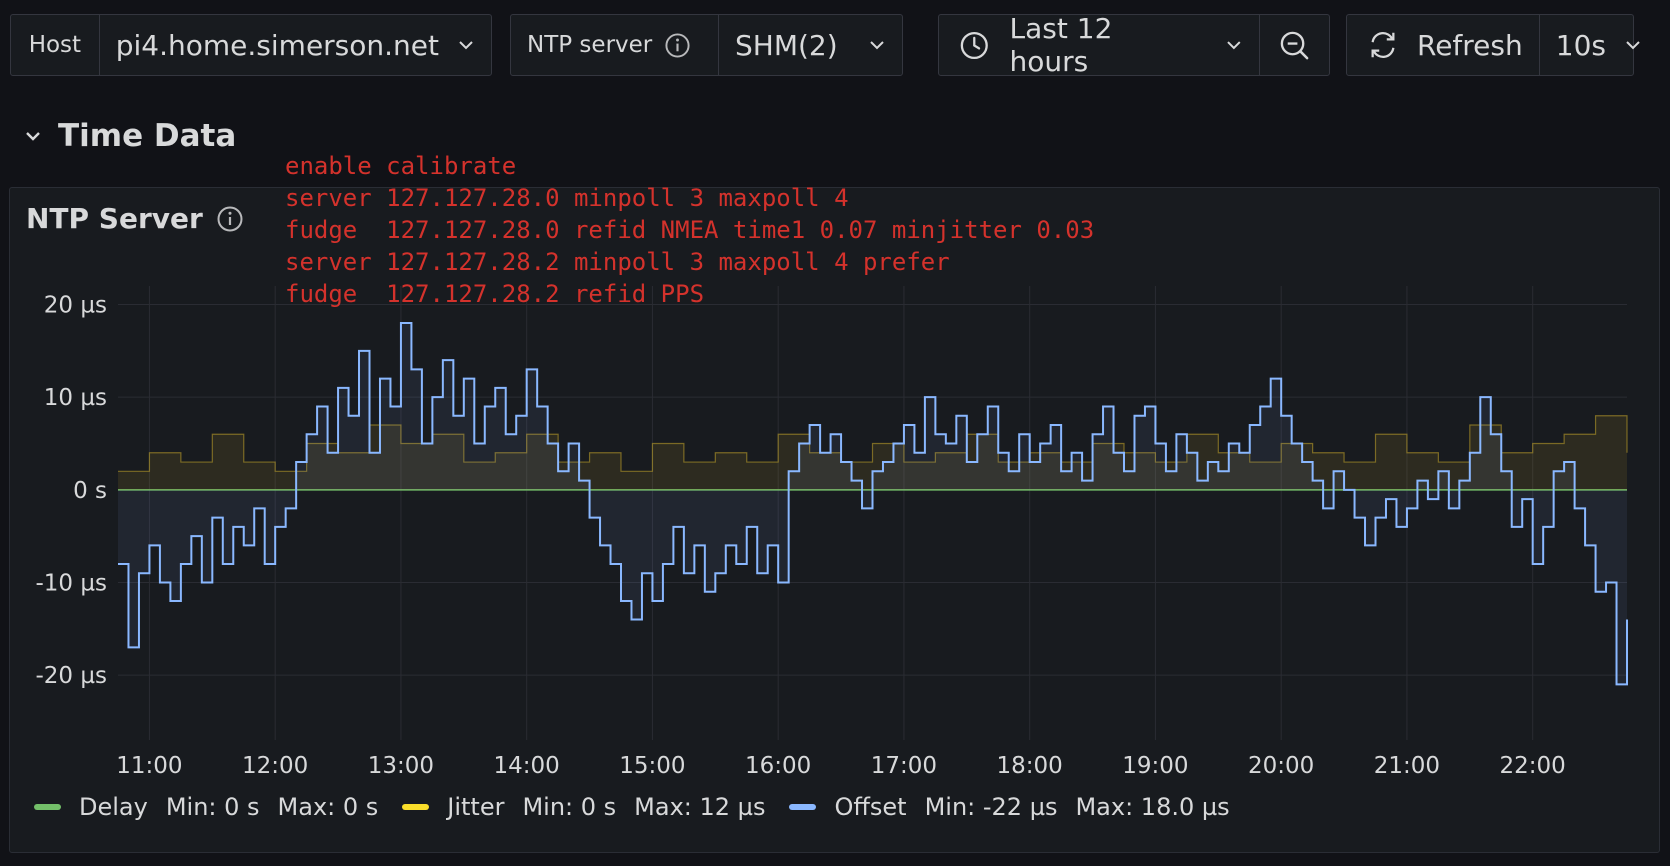 This screenshot has width=1670, height=866. Describe the element at coordinates (567, 198) in the screenshot. I see `annotation-line: server 127.127.28.0 minpoll 3 maxpoll 4` at that location.